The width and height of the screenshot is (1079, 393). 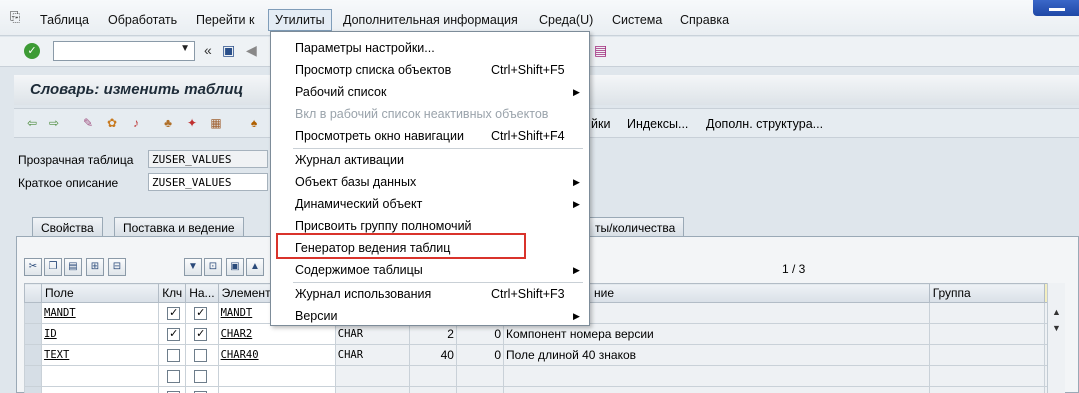 I want to click on menu-item-navigation-window: Просмотреть окно навигации Ctrl+Shift+F4, so click(x=440, y=136).